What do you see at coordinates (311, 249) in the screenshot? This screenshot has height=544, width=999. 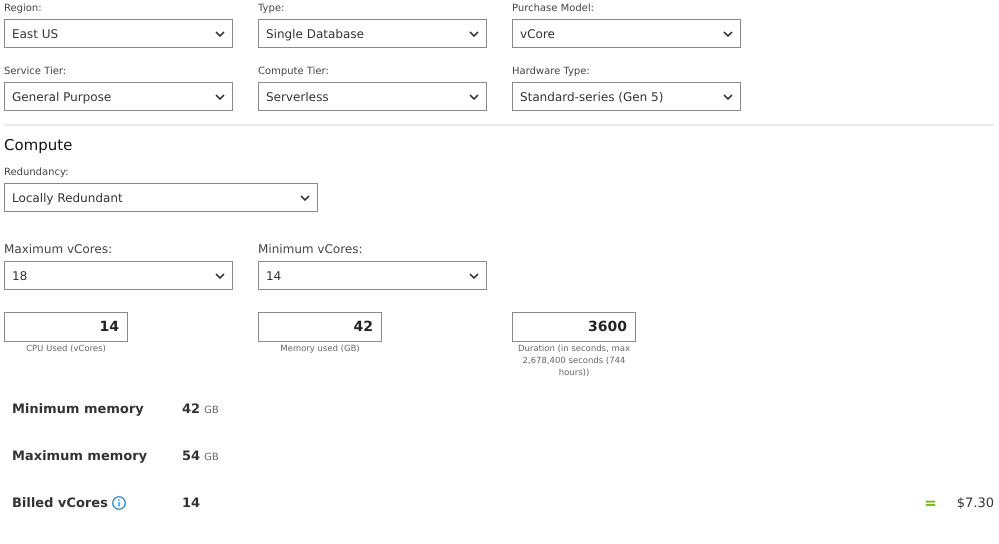 I see `field-label: Minimum vCores:` at bounding box center [311, 249].